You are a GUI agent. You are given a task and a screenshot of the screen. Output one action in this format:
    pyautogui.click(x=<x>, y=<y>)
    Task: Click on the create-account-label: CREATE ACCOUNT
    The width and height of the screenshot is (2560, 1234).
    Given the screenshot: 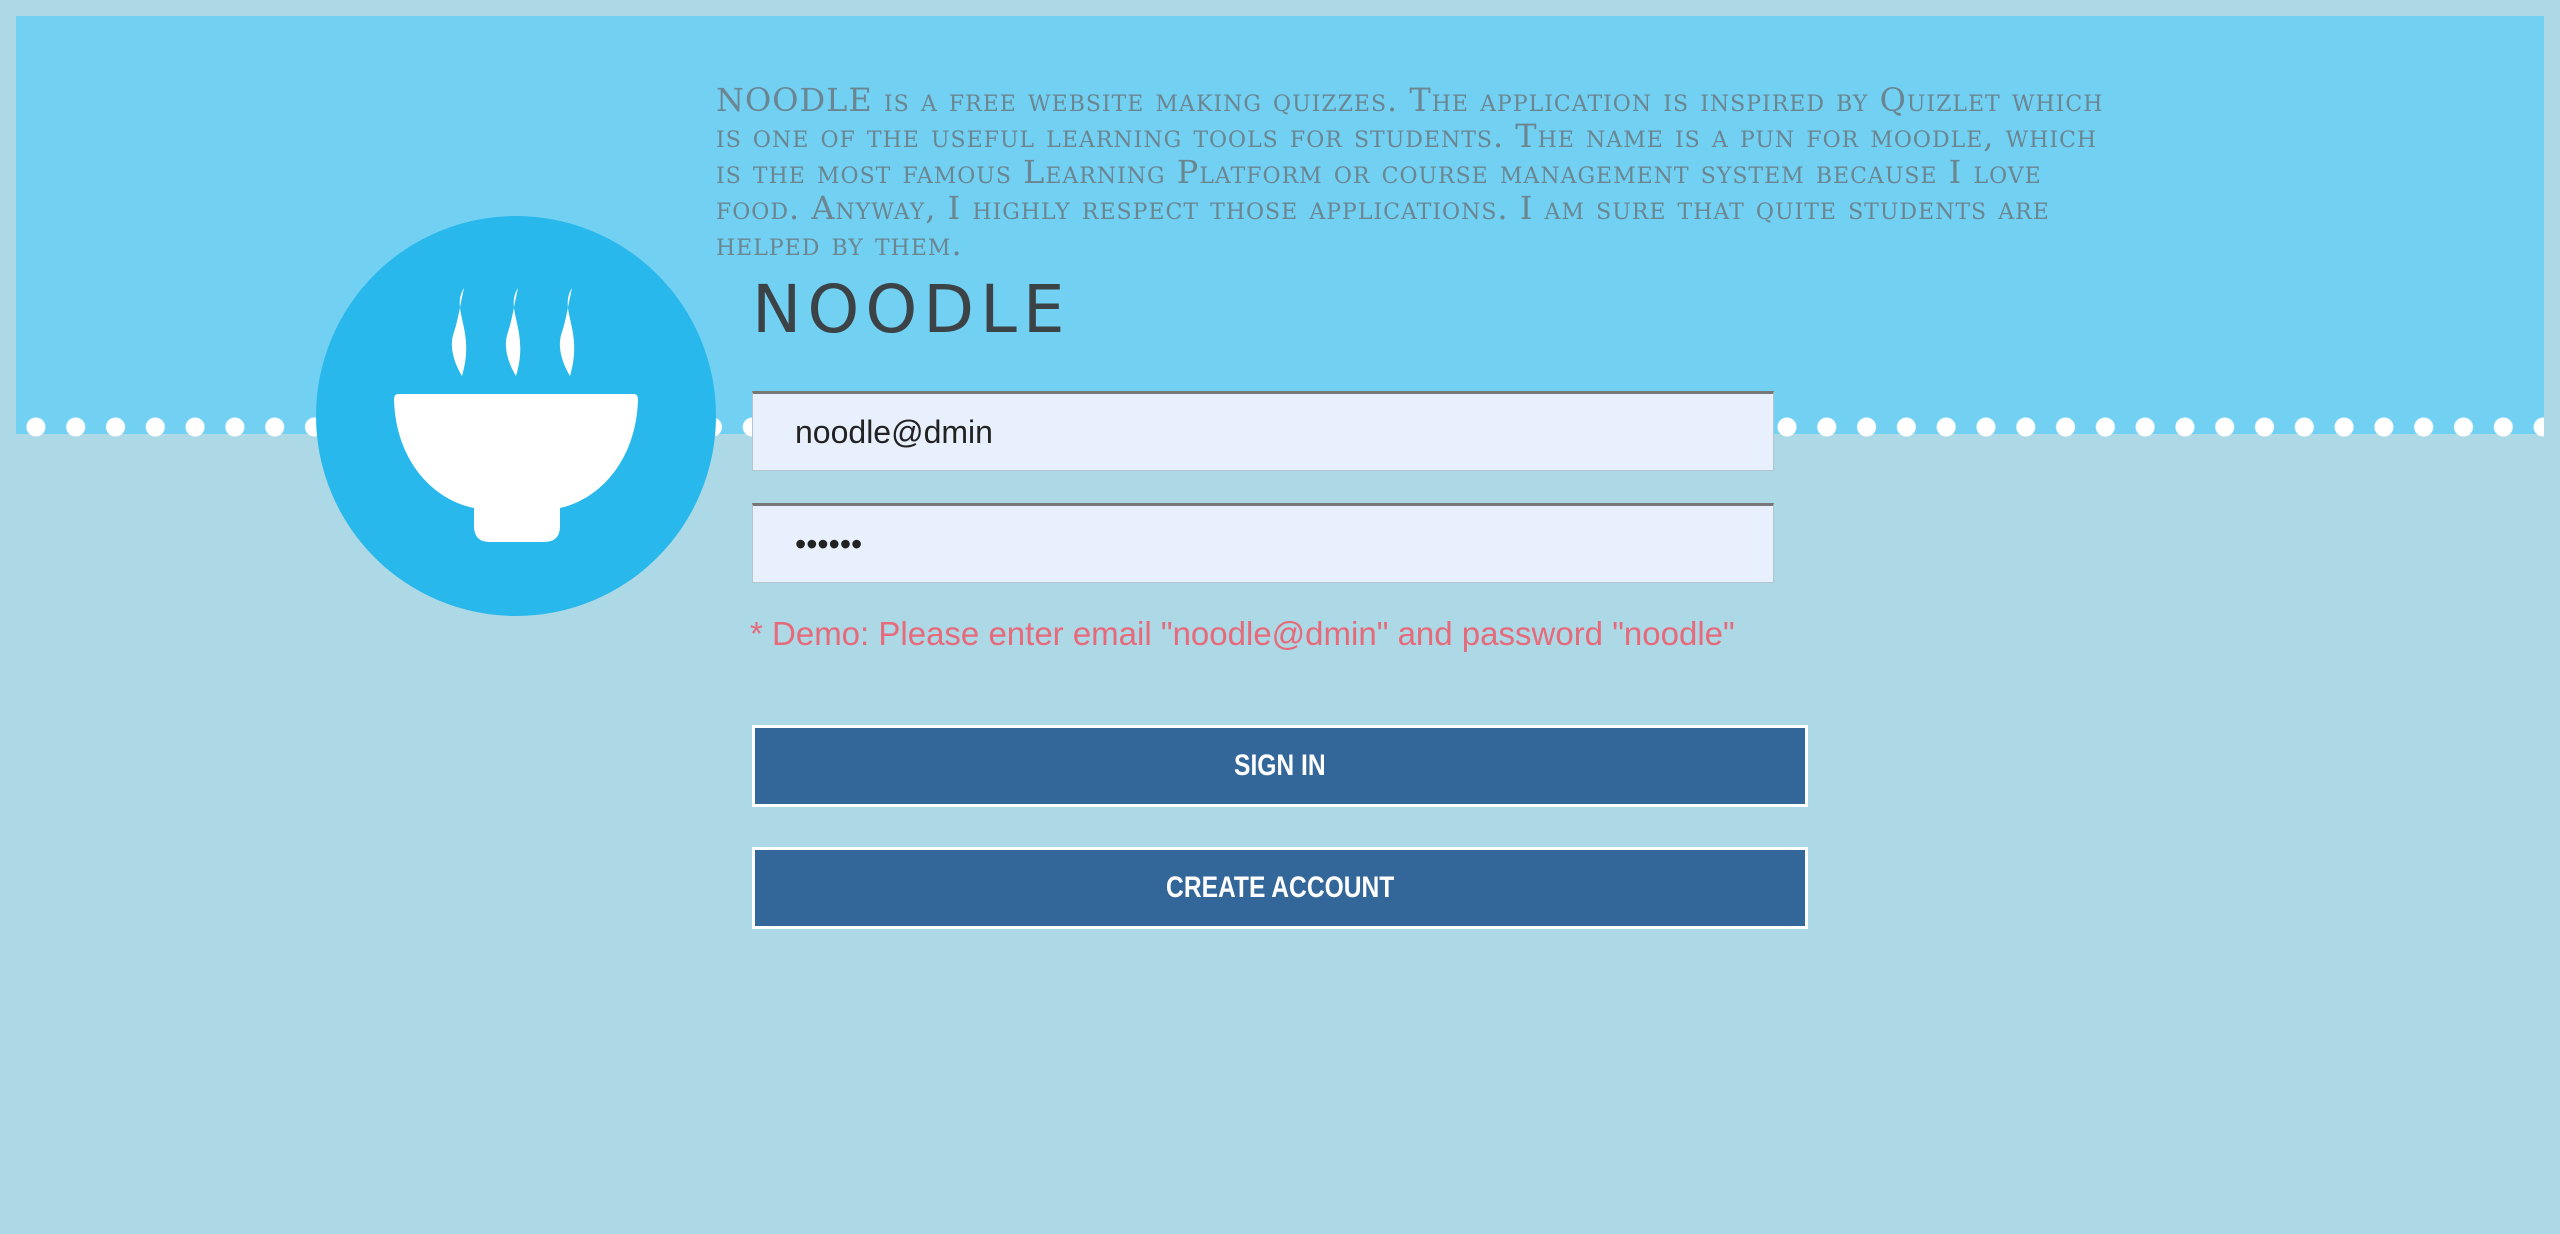 What is the action you would take?
    pyautogui.click(x=1280, y=887)
    